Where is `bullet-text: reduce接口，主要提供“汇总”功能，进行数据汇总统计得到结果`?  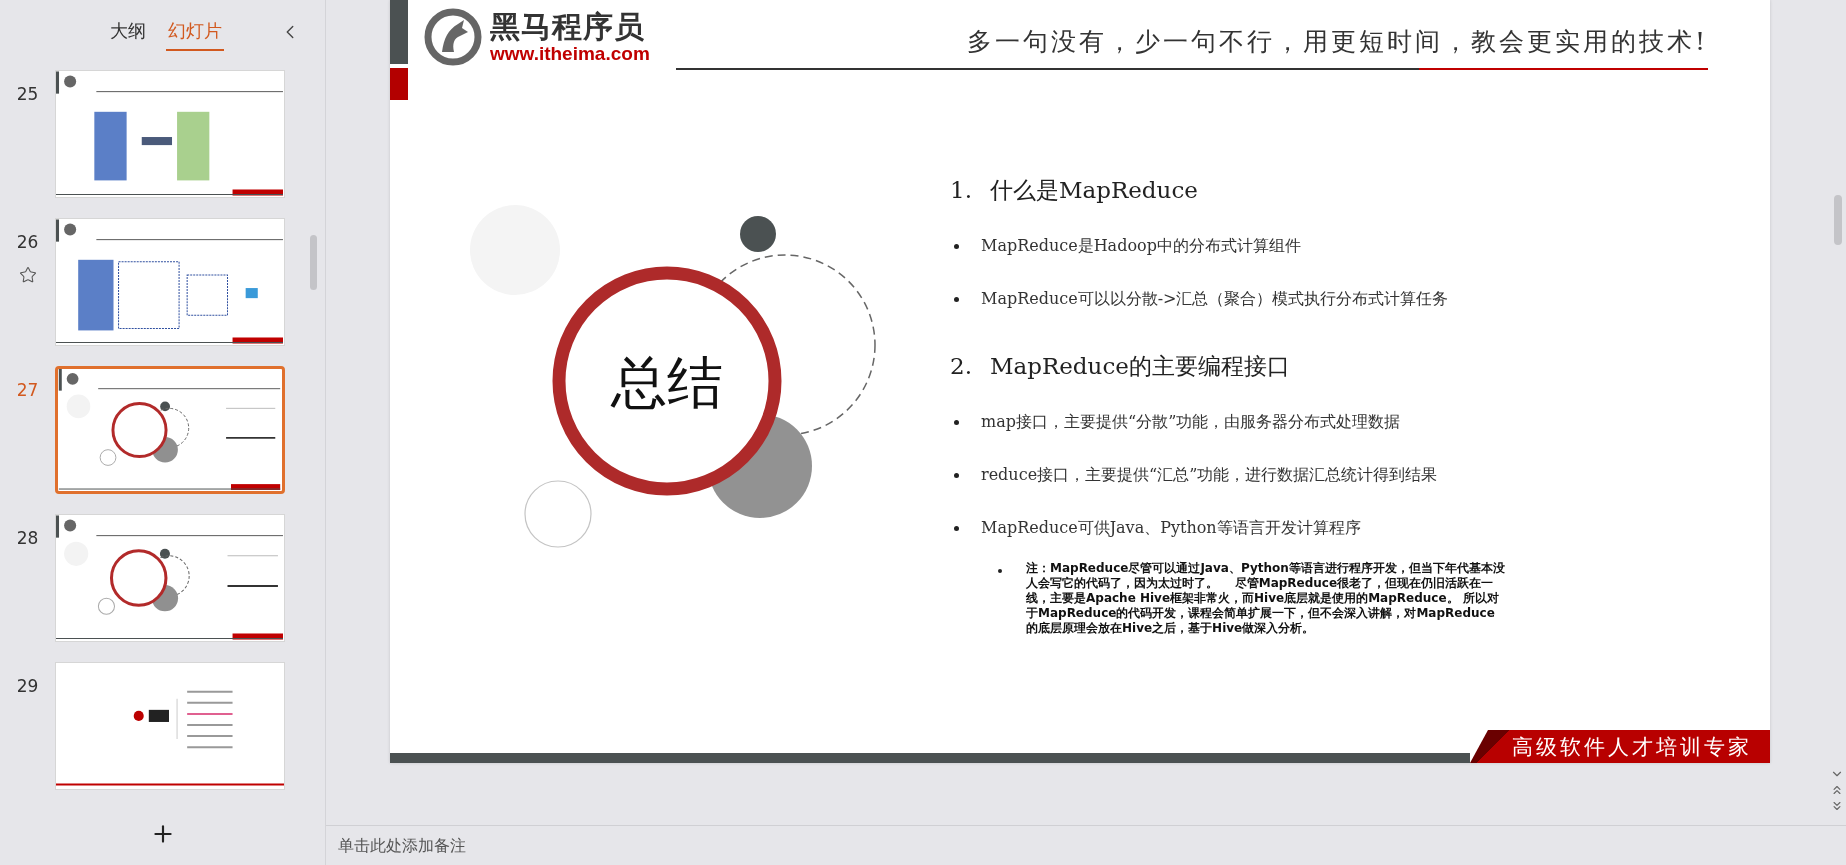
bullet-text: reduce接口，主要提供“汇总”功能，进行数据汇总统计得到结果 is located at coordinates (1209, 475).